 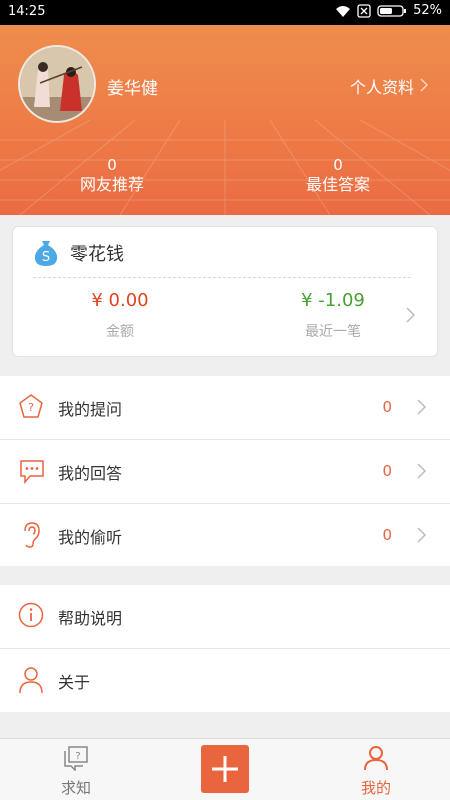 What do you see at coordinates (90, 473) in the screenshot?
I see `menu-item-label: 我的回答` at bounding box center [90, 473].